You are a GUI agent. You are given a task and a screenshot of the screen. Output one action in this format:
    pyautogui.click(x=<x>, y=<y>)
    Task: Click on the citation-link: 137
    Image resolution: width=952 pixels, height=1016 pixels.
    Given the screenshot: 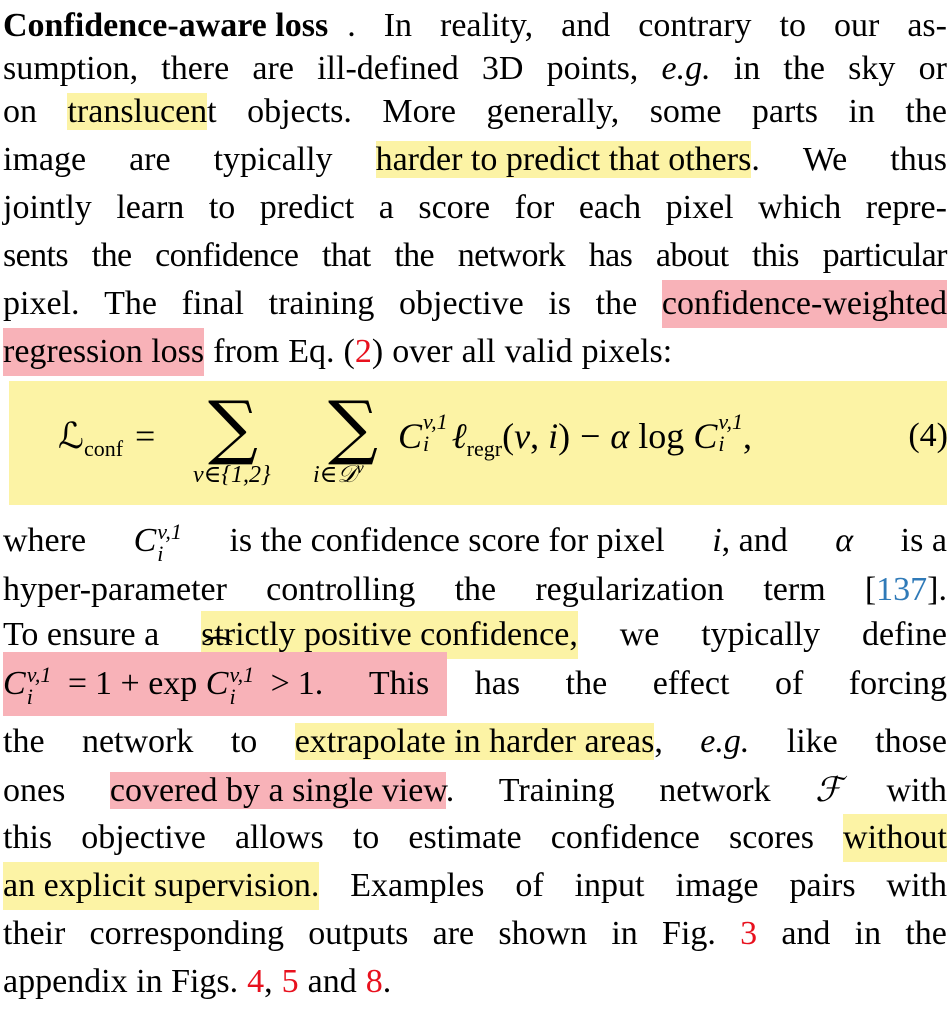 What is the action you would take?
    pyautogui.click(x=901, y=589)
    